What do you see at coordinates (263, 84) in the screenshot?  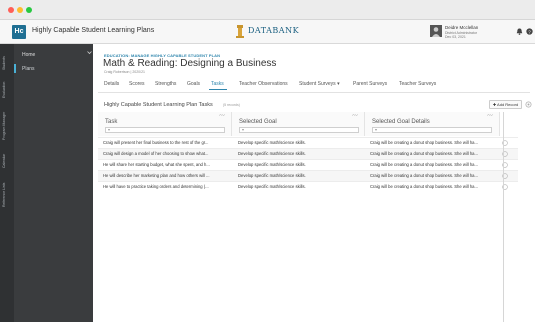 I see `tab-teacher-observations: Teacher Observations` at bounding box center [263, 84].